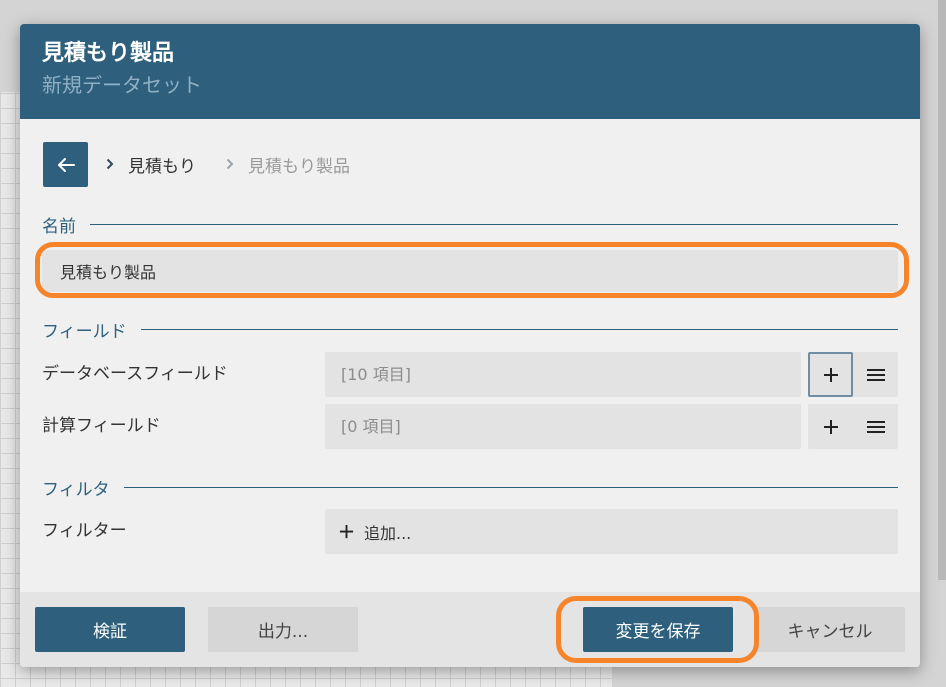 The width and height of the screenshot is (946, 687). I want to click on arrow-left-icon, so click(66, 164).